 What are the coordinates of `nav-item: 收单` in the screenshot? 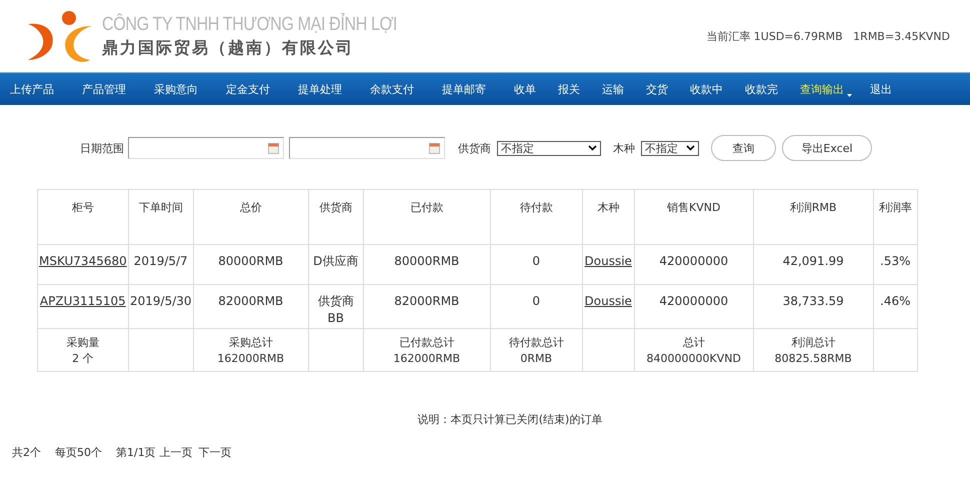 It's located at (525, 89).